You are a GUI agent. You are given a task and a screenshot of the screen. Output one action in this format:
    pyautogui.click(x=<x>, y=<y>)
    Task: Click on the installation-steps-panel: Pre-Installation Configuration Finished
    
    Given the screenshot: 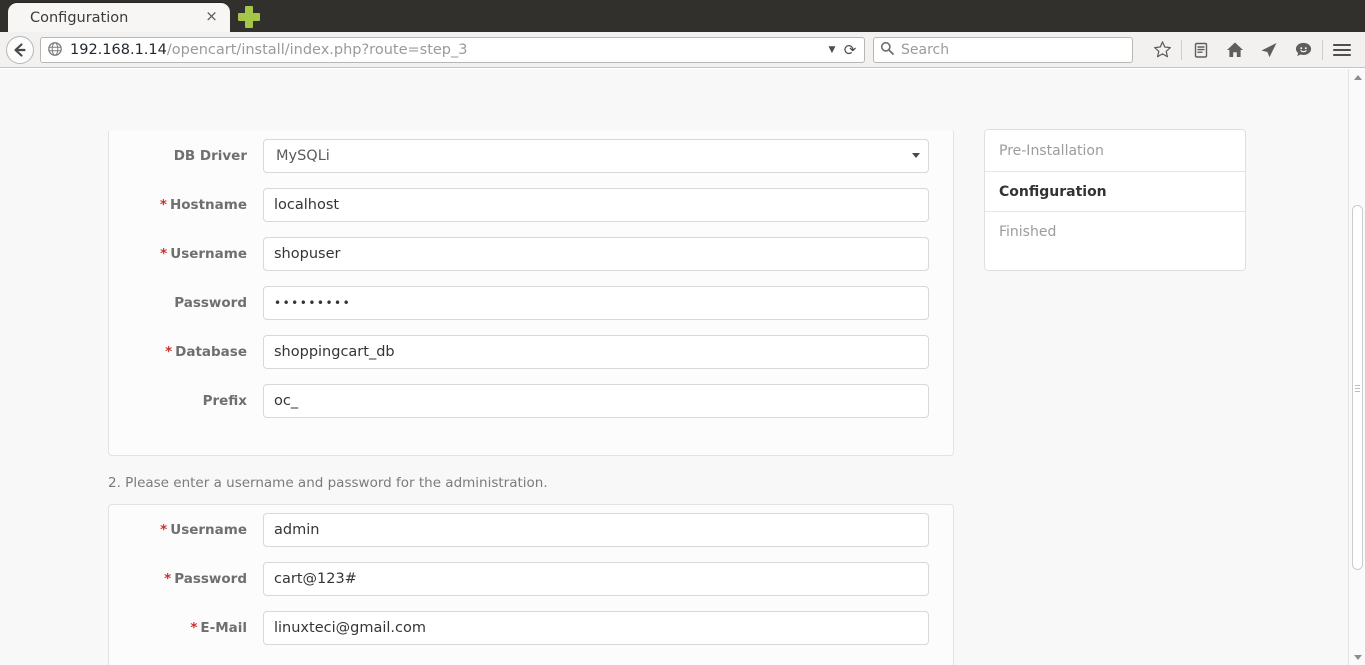 What is the action you would take?
    pyautogui.click(x=1115, y=200)
    